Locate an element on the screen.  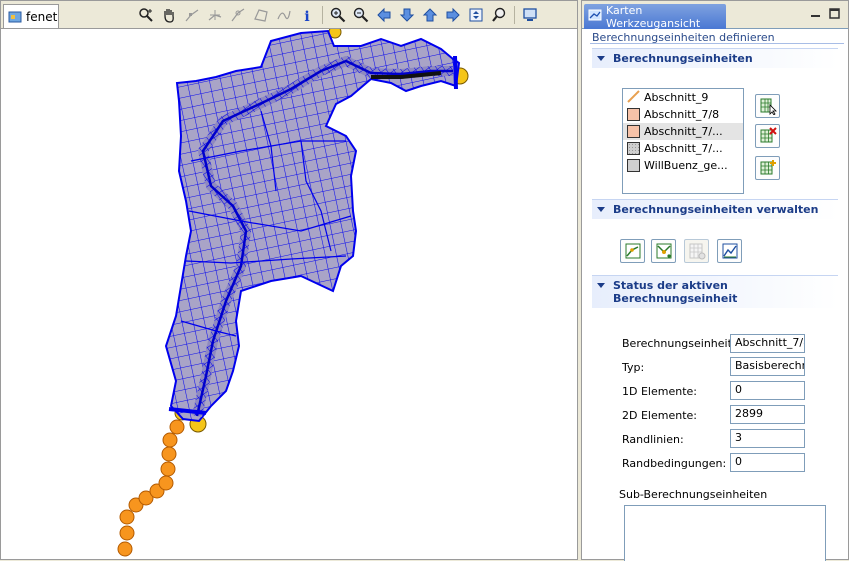
pan-icon is located at coordinates (169, 15).